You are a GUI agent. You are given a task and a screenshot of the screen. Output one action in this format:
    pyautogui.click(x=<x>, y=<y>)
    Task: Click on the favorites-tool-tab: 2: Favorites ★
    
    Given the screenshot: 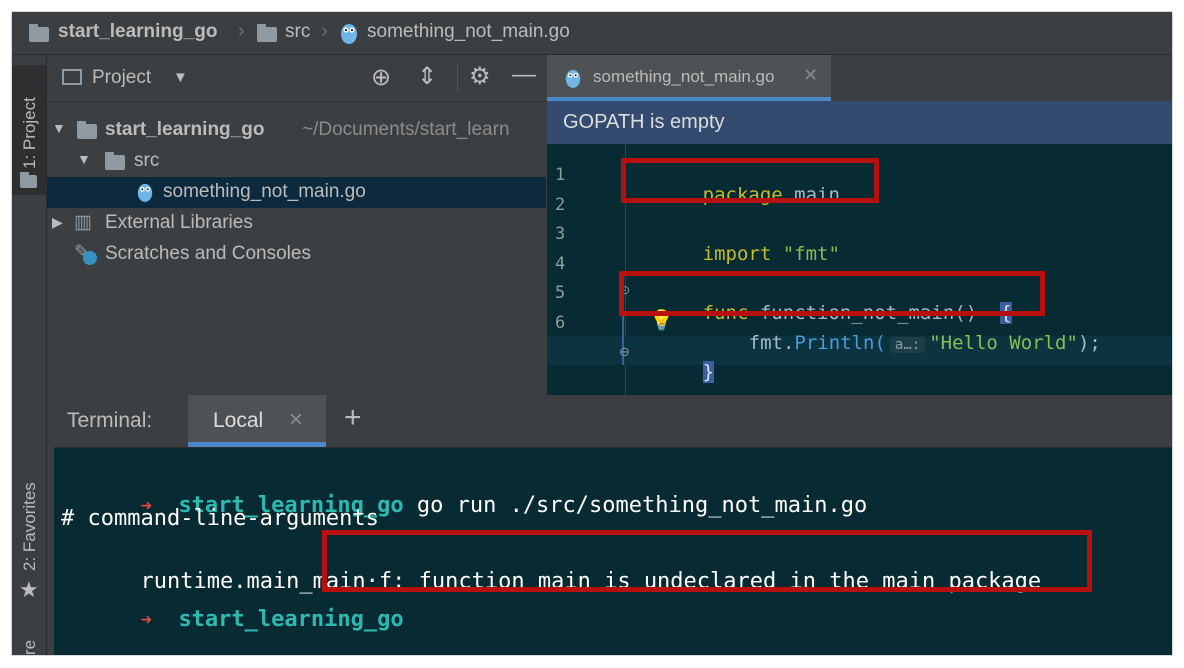 What is the action you would take?
    pyautogui.click(x=29, y=525)
    